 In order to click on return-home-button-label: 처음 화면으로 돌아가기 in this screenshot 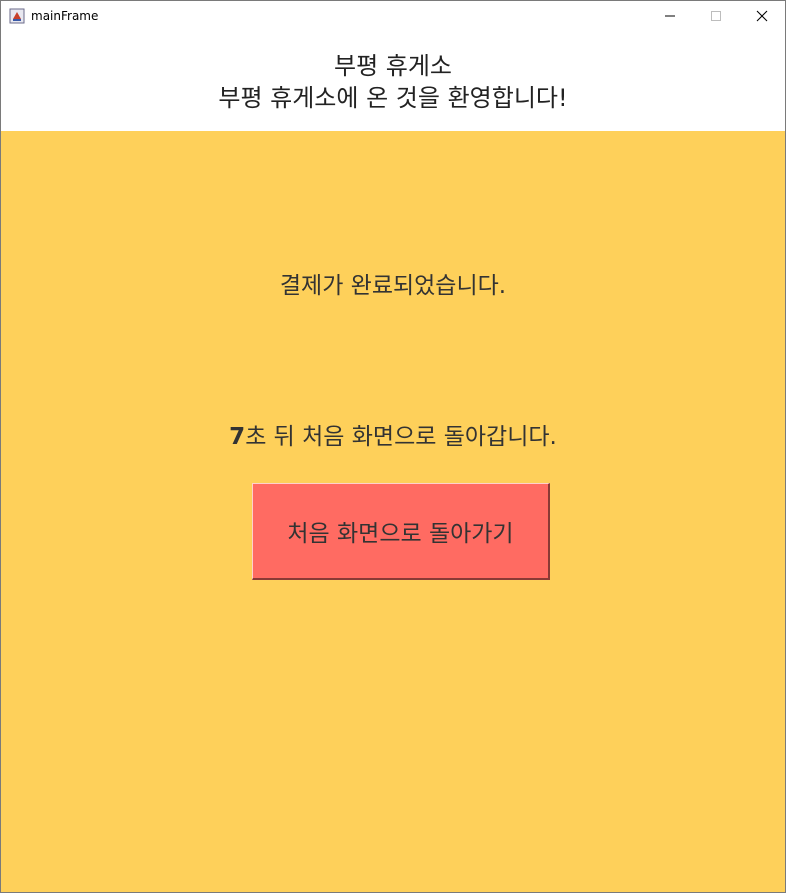, I will do `click(400, 534)`.